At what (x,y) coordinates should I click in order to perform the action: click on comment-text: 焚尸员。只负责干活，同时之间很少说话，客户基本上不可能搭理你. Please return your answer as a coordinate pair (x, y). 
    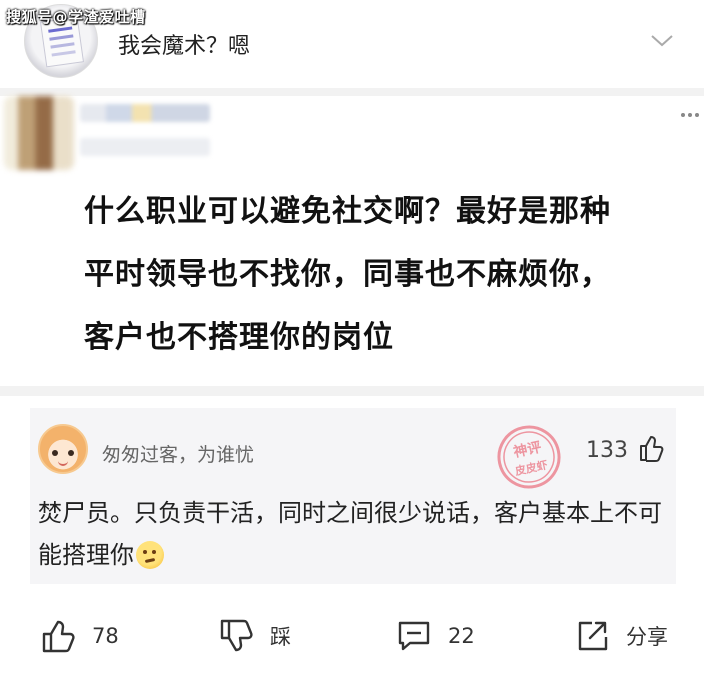
    Looking at the image, I should click on (356, 534).